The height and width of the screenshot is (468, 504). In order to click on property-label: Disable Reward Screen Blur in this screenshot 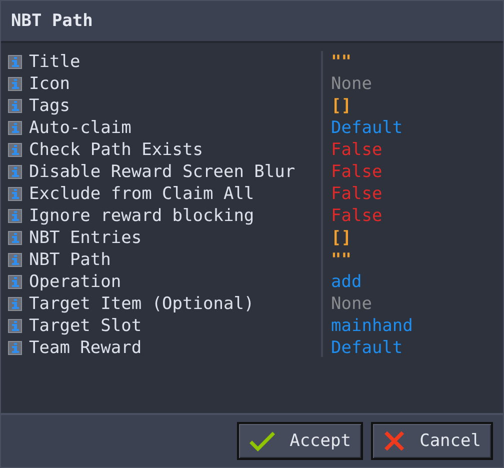, I will do `click(162, 172)`.